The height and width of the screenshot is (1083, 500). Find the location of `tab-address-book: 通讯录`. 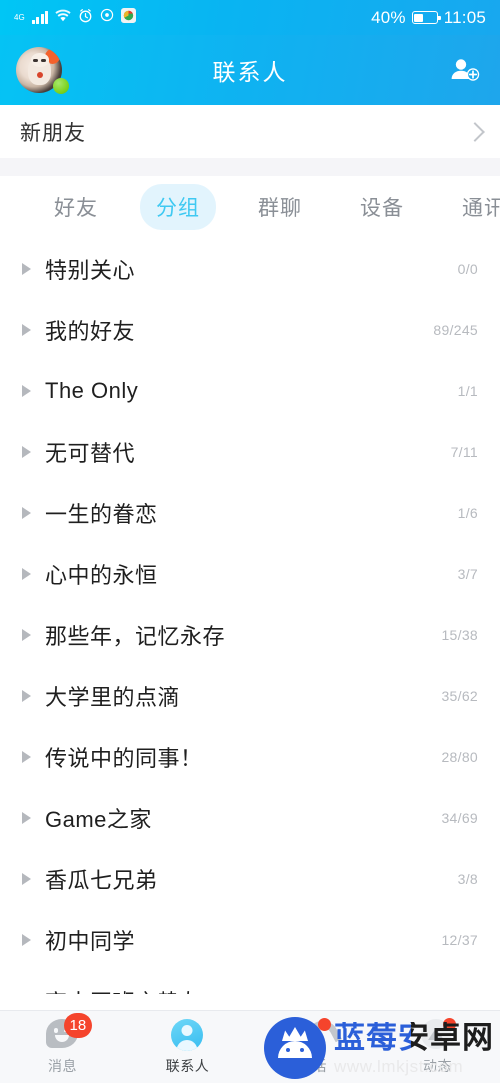

tab-address-book: 通讯录 is located at coordinates (473, 207).